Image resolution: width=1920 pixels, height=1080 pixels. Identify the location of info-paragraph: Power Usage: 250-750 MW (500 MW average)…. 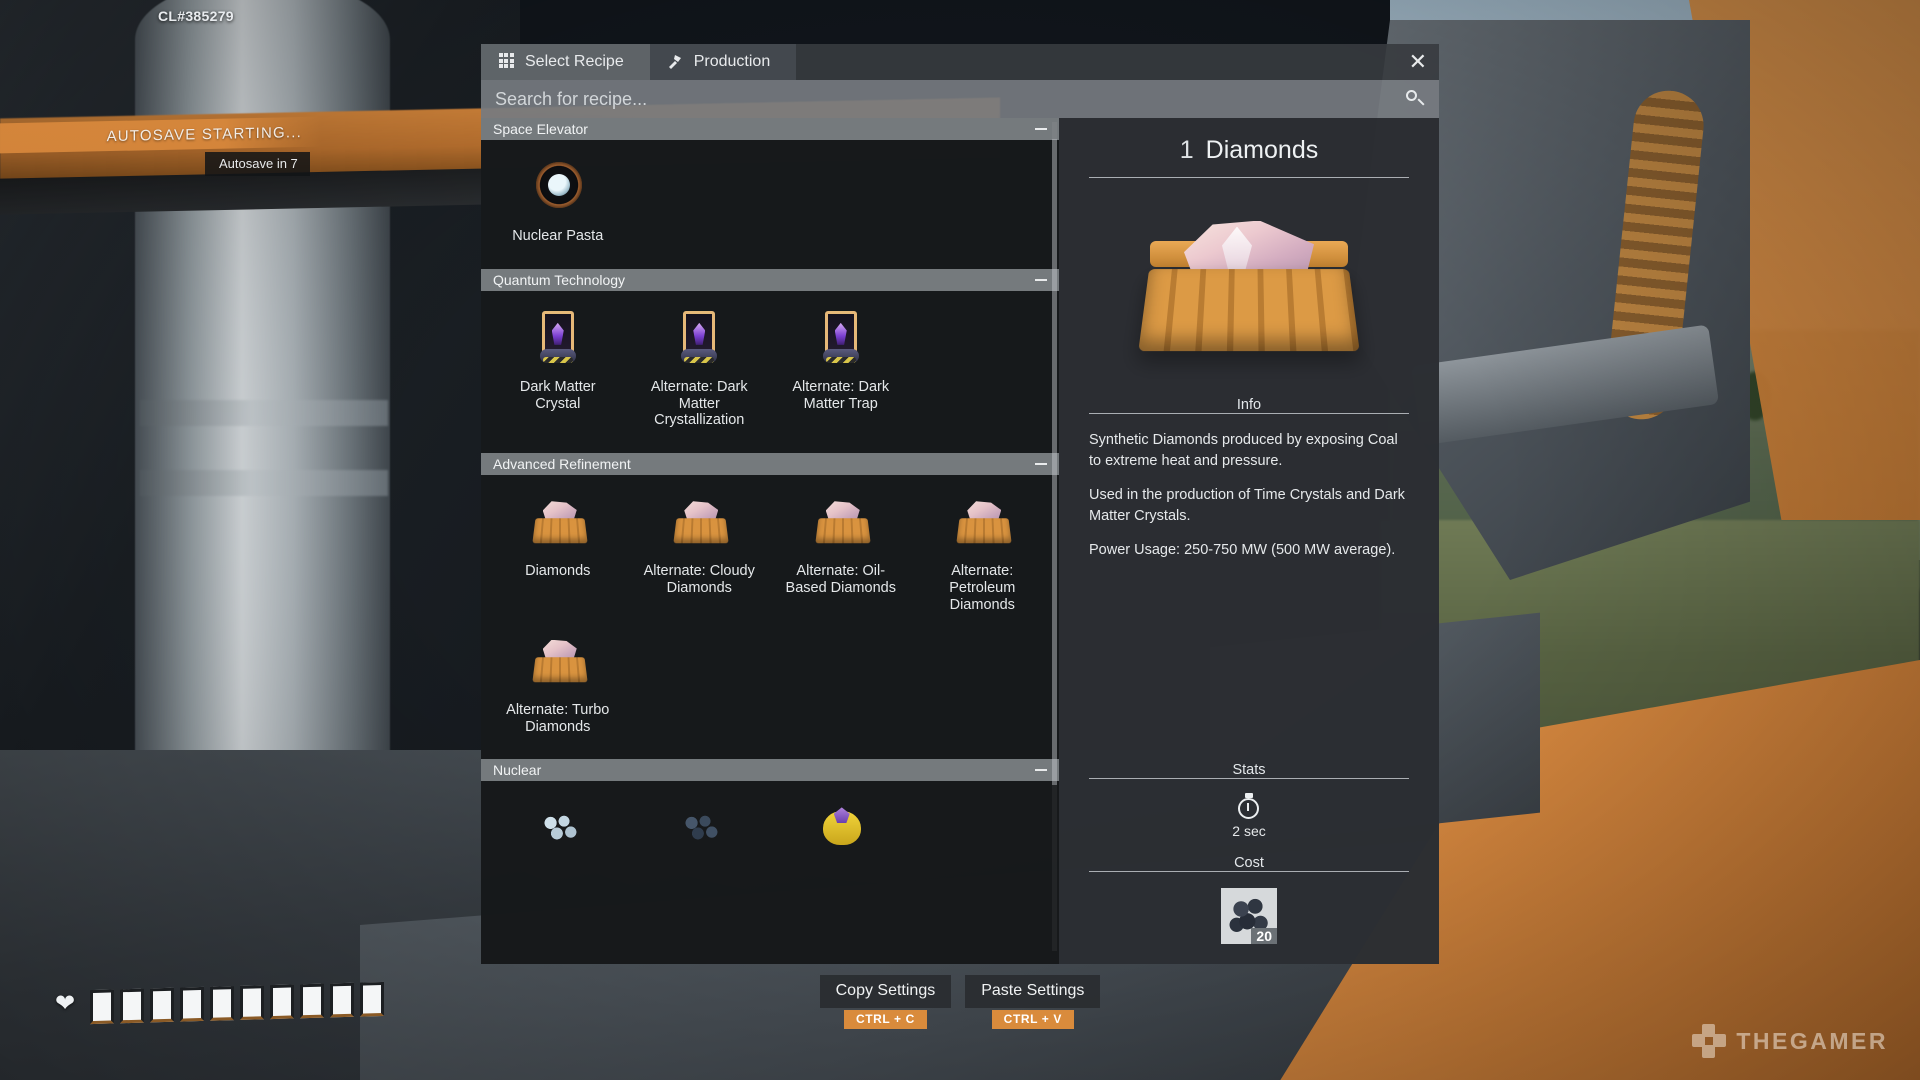
(1242, 550).